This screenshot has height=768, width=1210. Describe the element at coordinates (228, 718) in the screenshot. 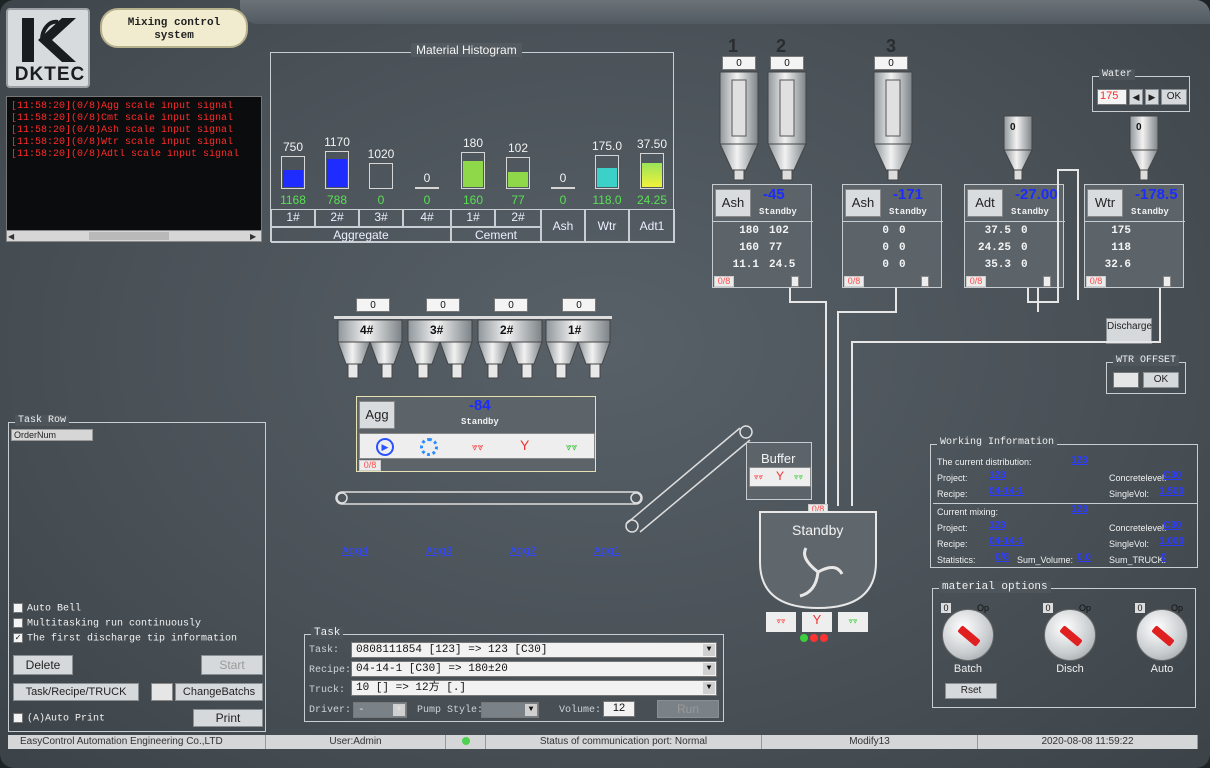

I see `print-button: Print` at that location.